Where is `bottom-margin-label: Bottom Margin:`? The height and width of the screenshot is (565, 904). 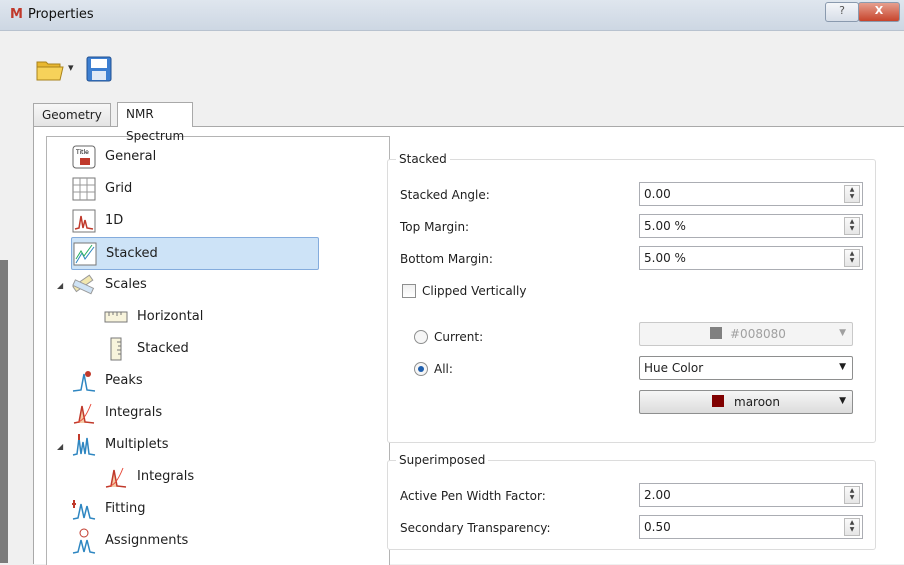 bottom-margin-label: Bottom Margin: is located at coordinates (446, 259).